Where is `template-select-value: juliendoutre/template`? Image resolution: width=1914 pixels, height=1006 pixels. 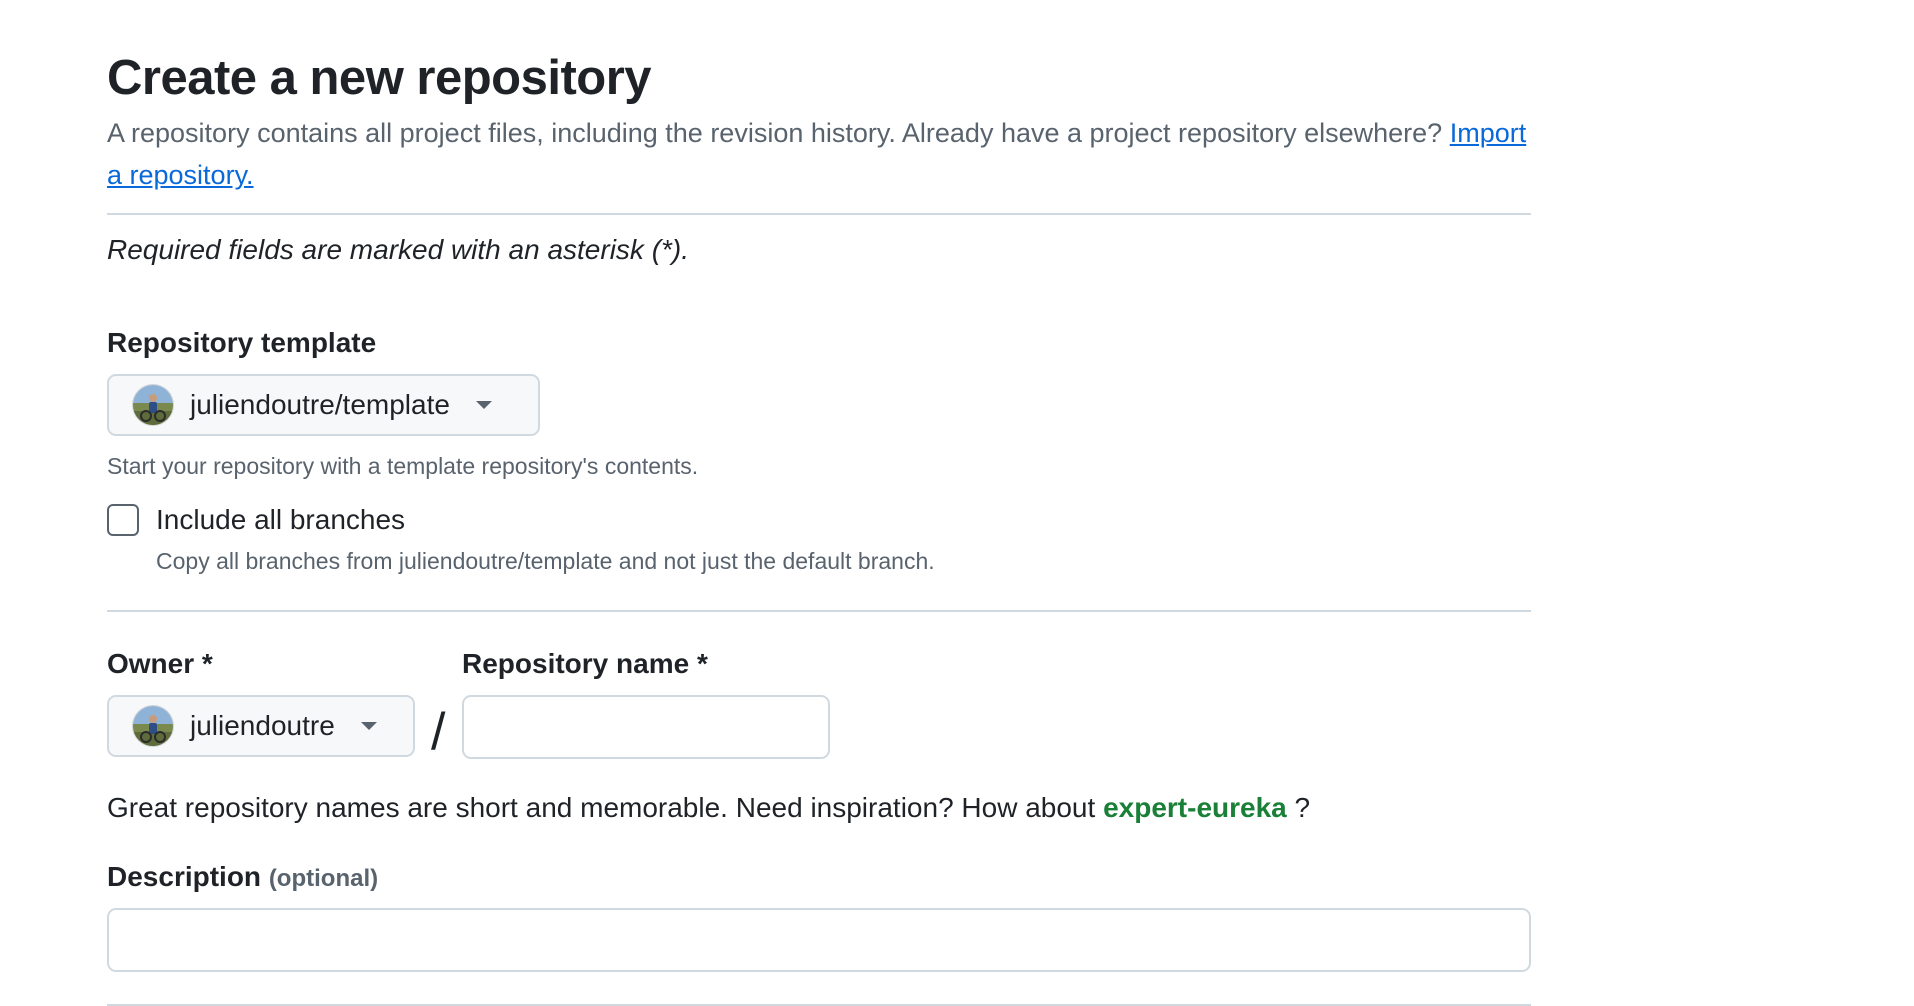 template-select-value: juliendoutre/template is located at coordinates (320, 404).